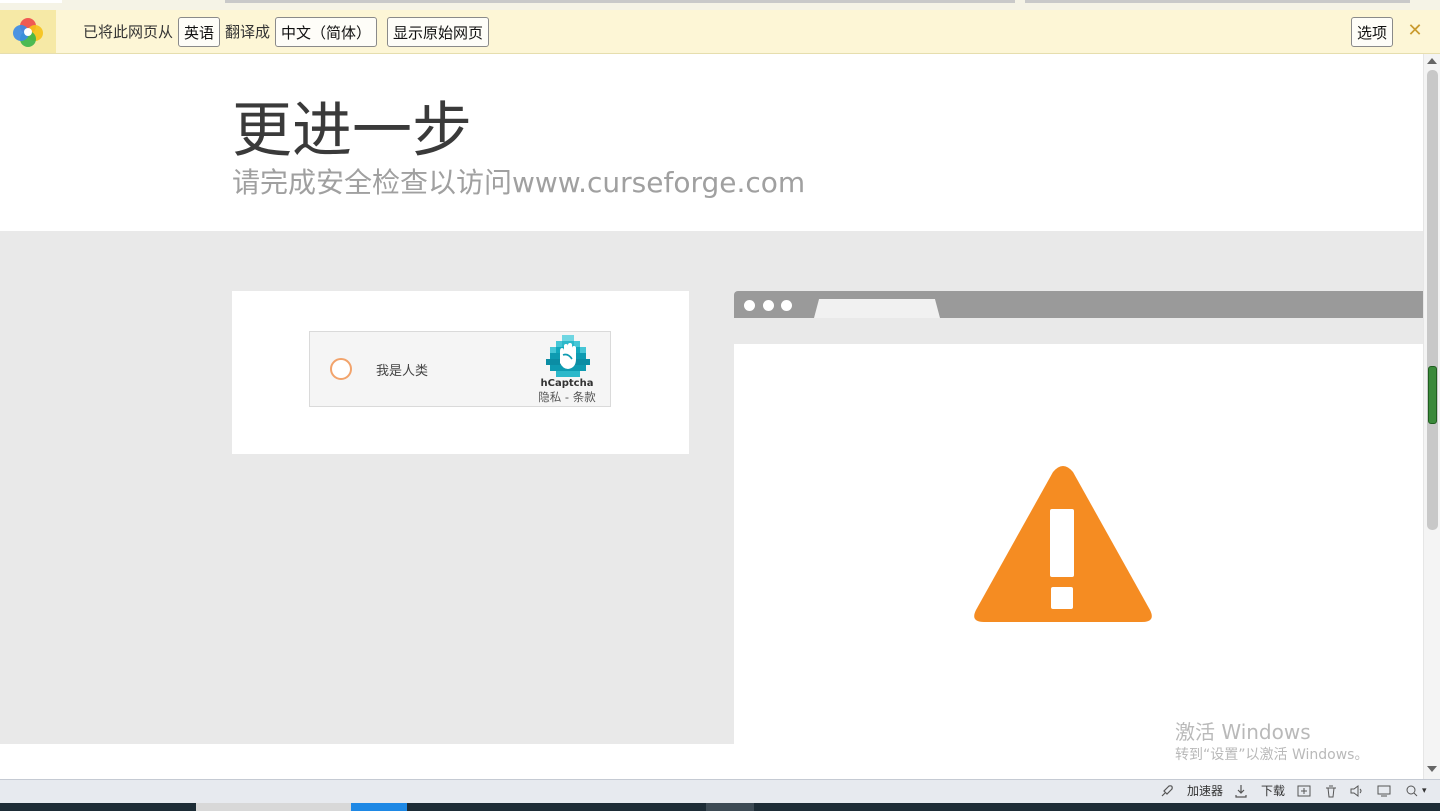 The width and height of the screenshot is (1440, 811). Describe the element at coordinates (1415, 31) in the screenshot. I see `close-icon: ✕` at that location.